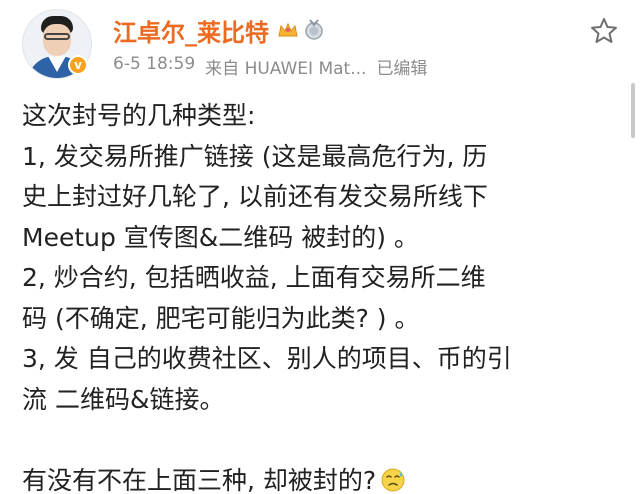 The height and width of the screenshot is (494, 641). What do you see at coordinates (604, 31) in the screenshot?
I see `star-outline-icon` at bounding box center [604, 31].